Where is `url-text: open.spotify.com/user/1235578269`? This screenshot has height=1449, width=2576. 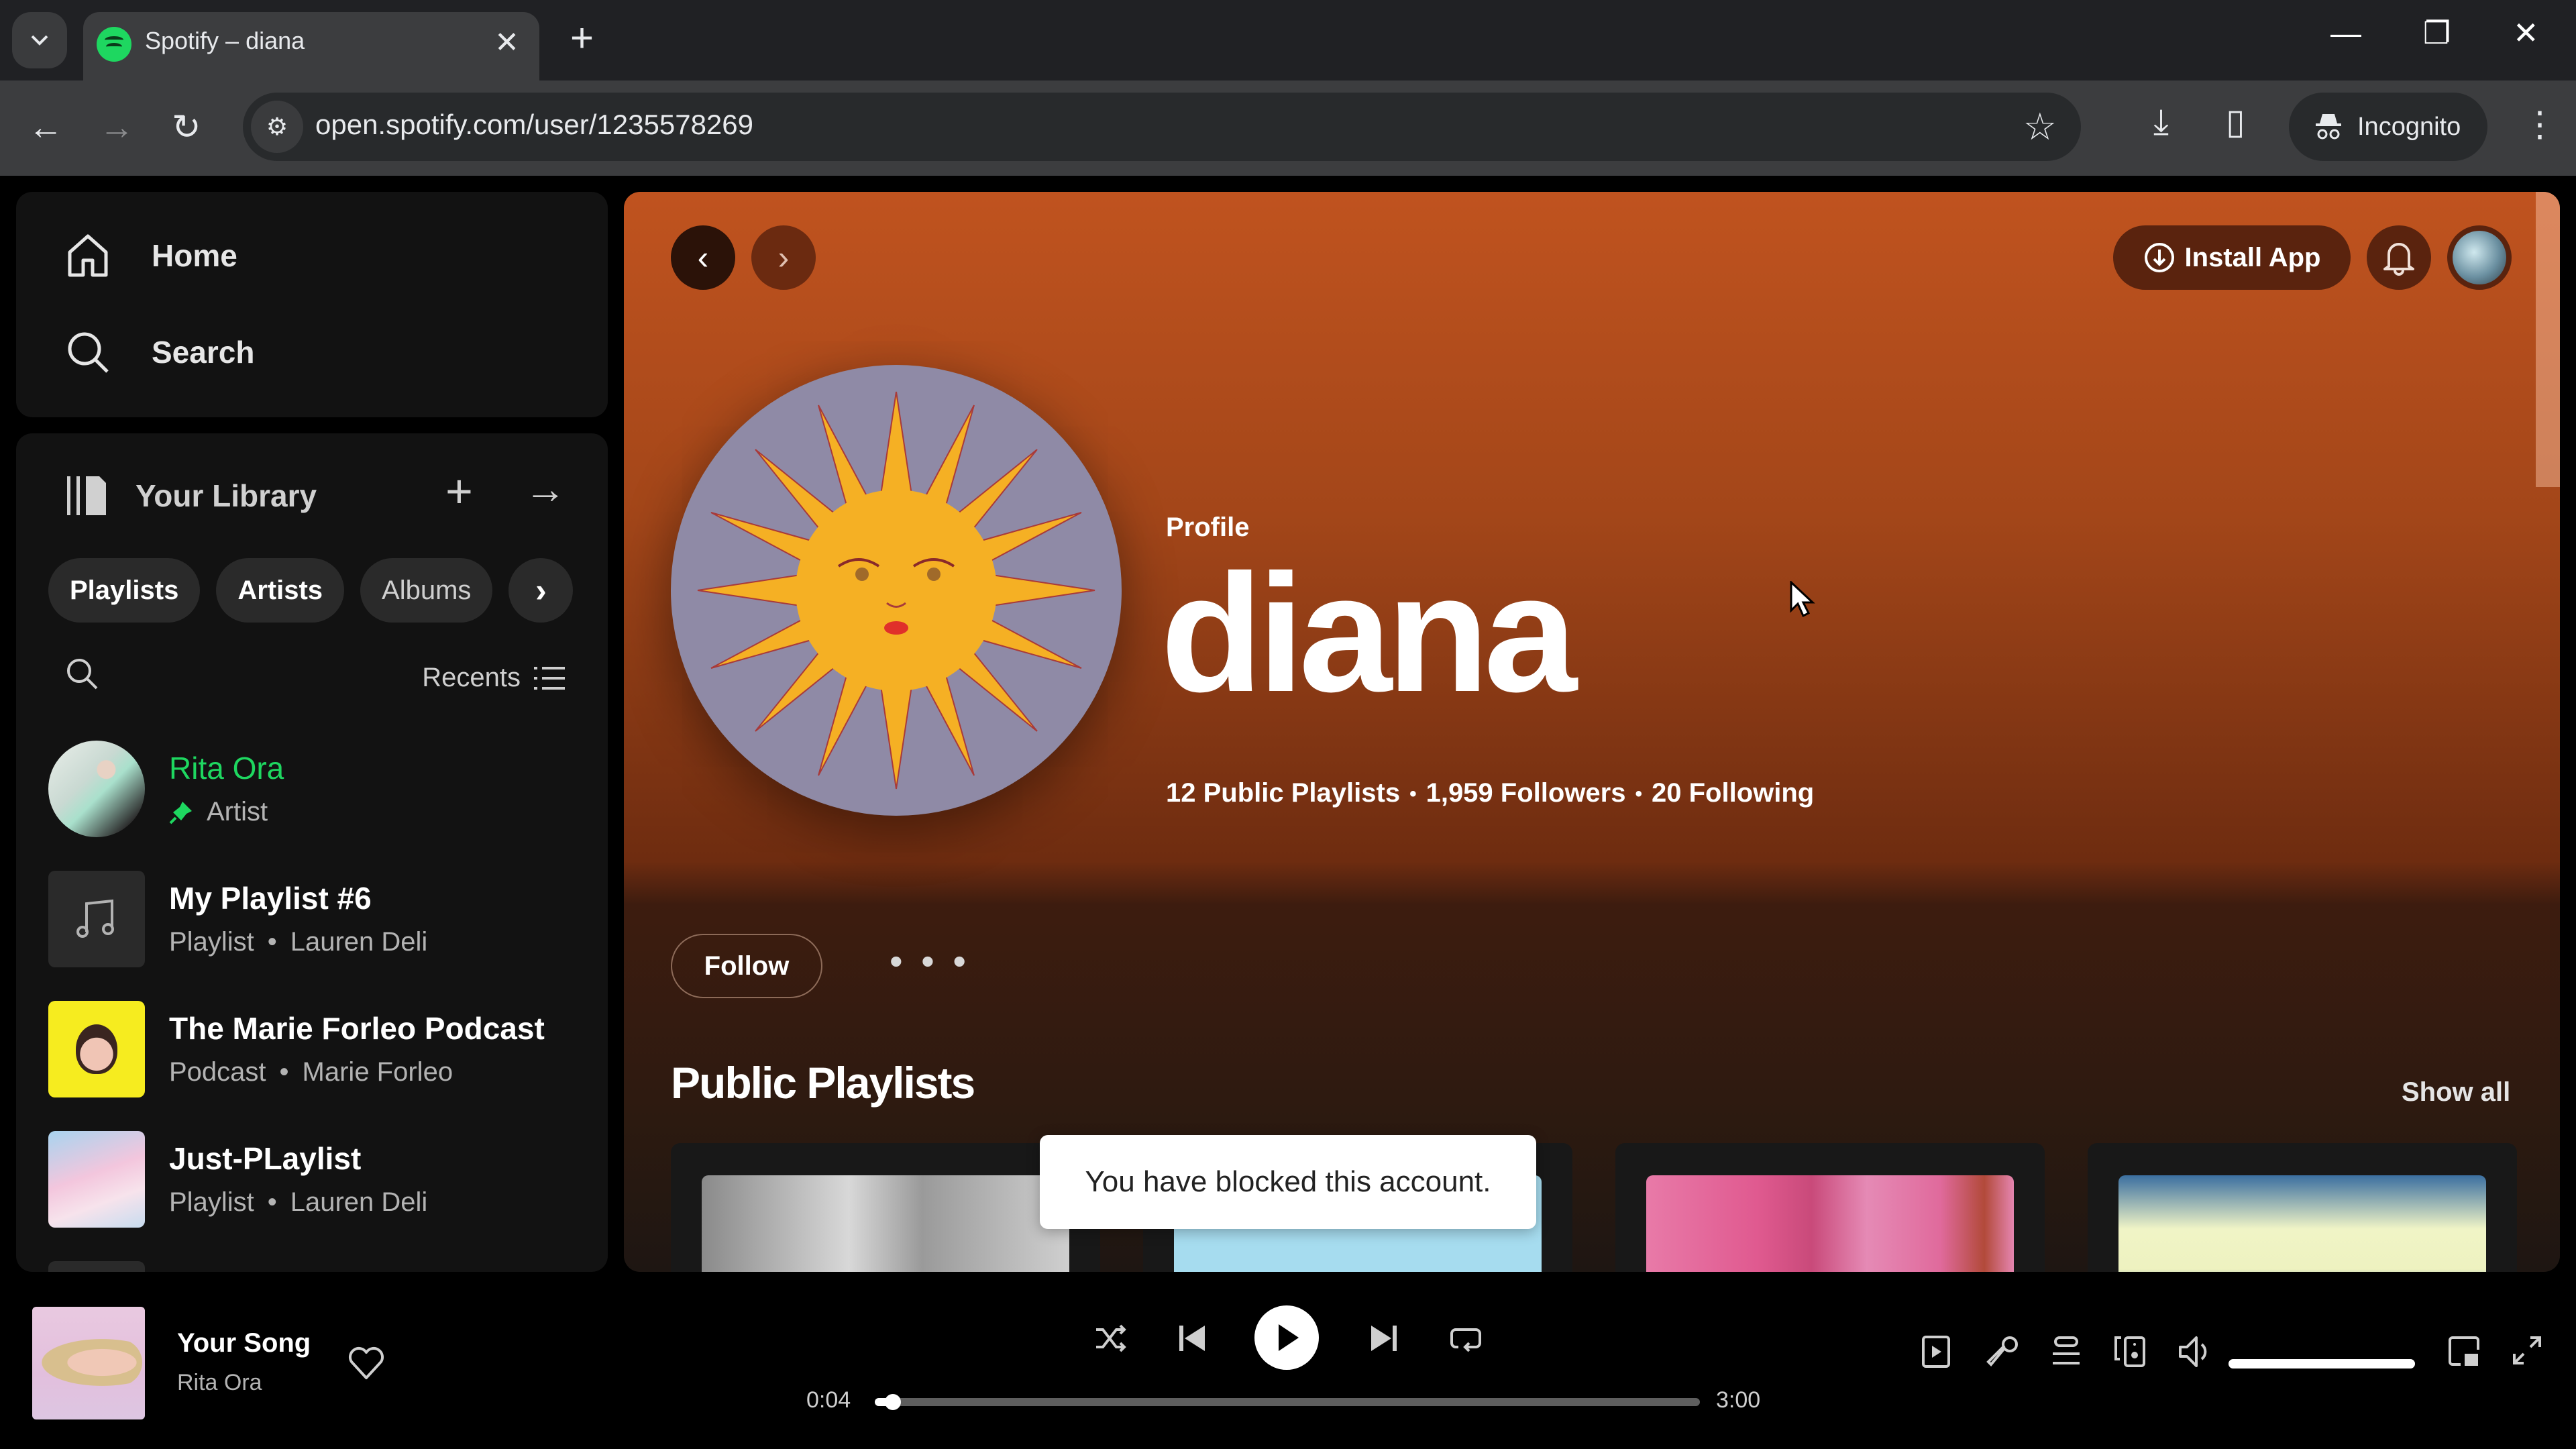 url-text: open.spotify.com/user/1235578269 is located at coordinates (534, 125).